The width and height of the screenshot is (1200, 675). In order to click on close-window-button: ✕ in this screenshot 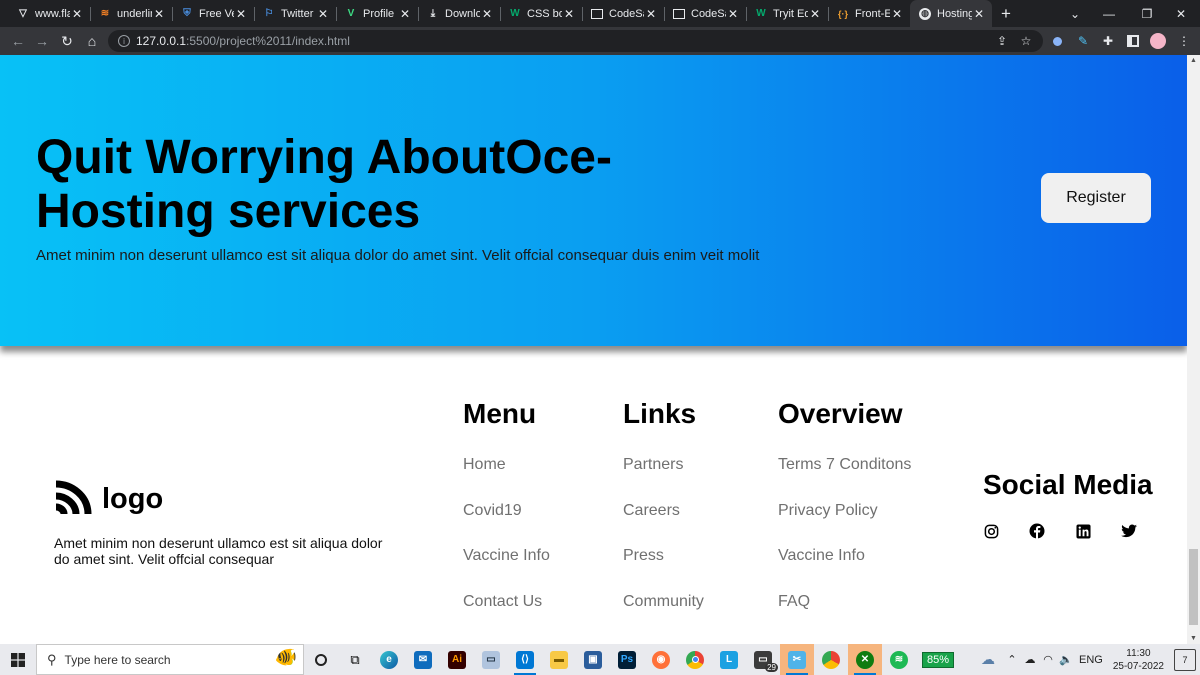, I will do `click(1181, 13)`.